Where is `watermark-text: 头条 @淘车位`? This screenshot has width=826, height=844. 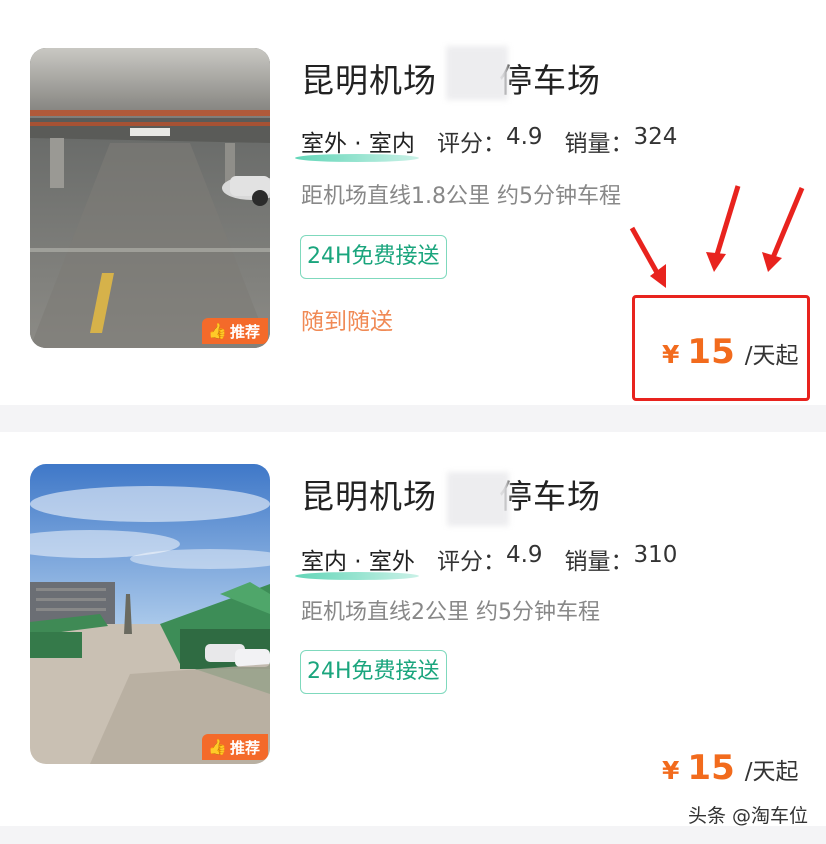 watermark-text: 头条 @淘车位 is located at coordinates (747, 816).